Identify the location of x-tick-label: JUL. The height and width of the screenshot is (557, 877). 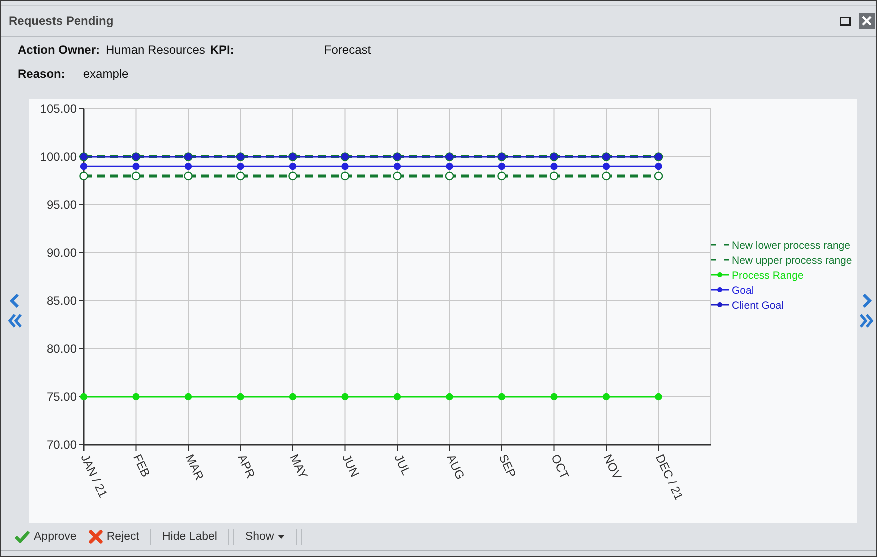
(403, 465).